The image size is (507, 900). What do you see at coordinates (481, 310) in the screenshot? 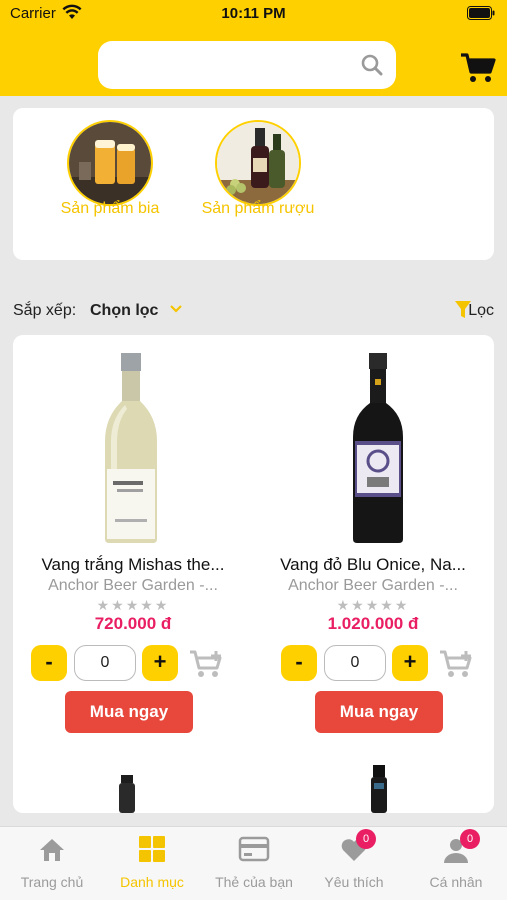
I see `filter-label: Lọc` at bounding box center [481, 310].